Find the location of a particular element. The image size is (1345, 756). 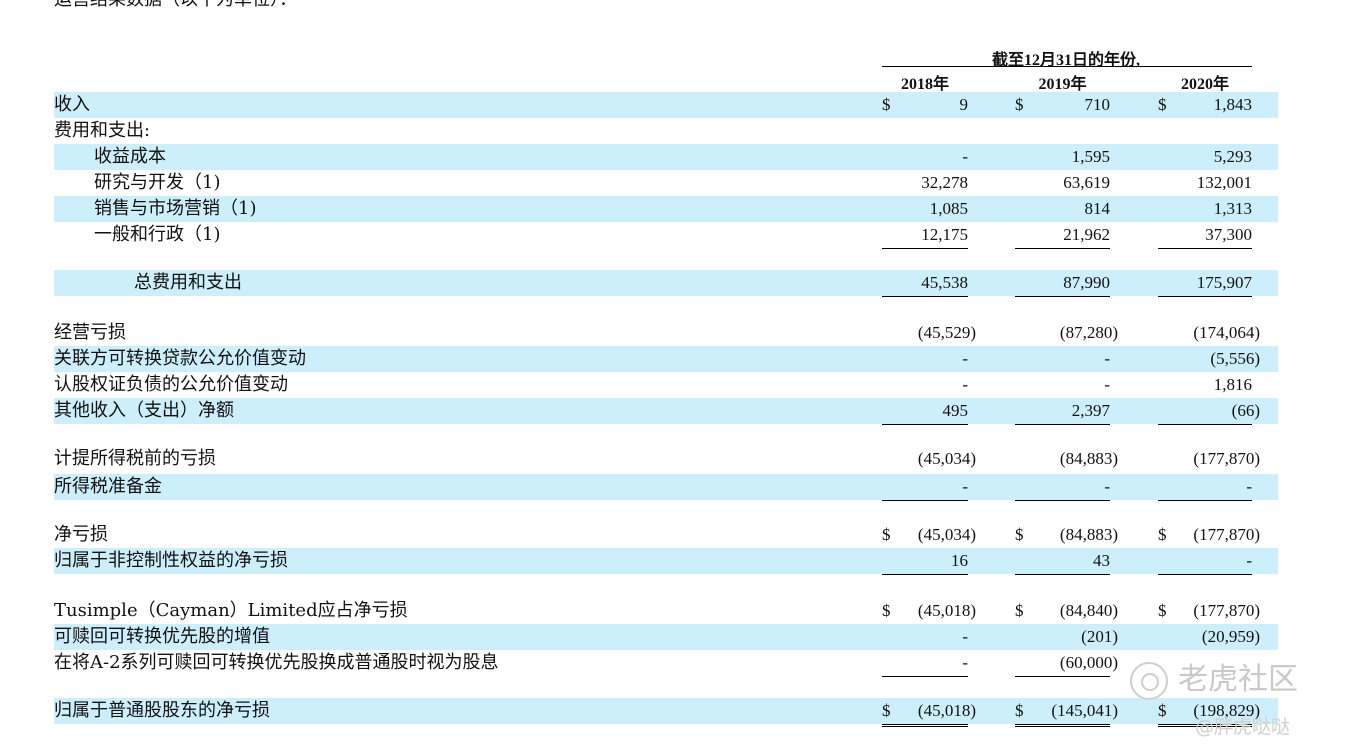

cell-value: (174,064) is located at coordinates (1226, 332).